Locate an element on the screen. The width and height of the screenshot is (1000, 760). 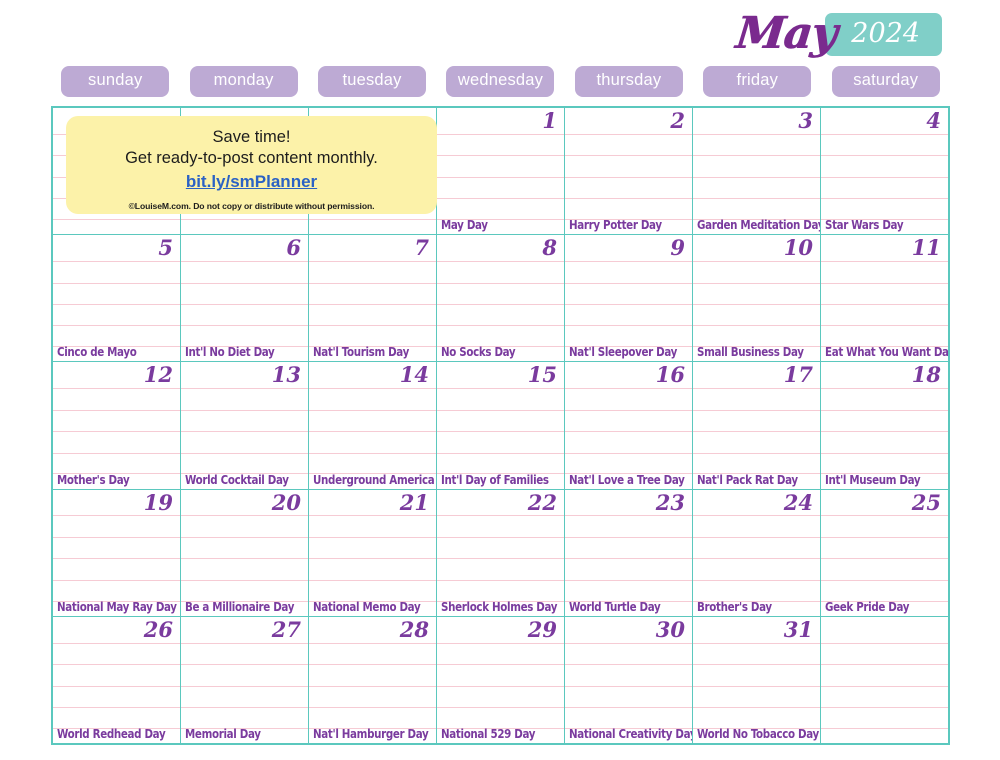
weekday-header-tuesday: tuesday is located at coordinates (372, 81).